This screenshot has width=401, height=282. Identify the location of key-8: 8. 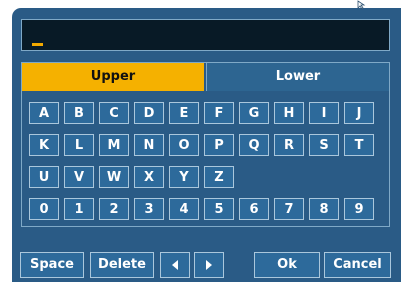
(324, 209).